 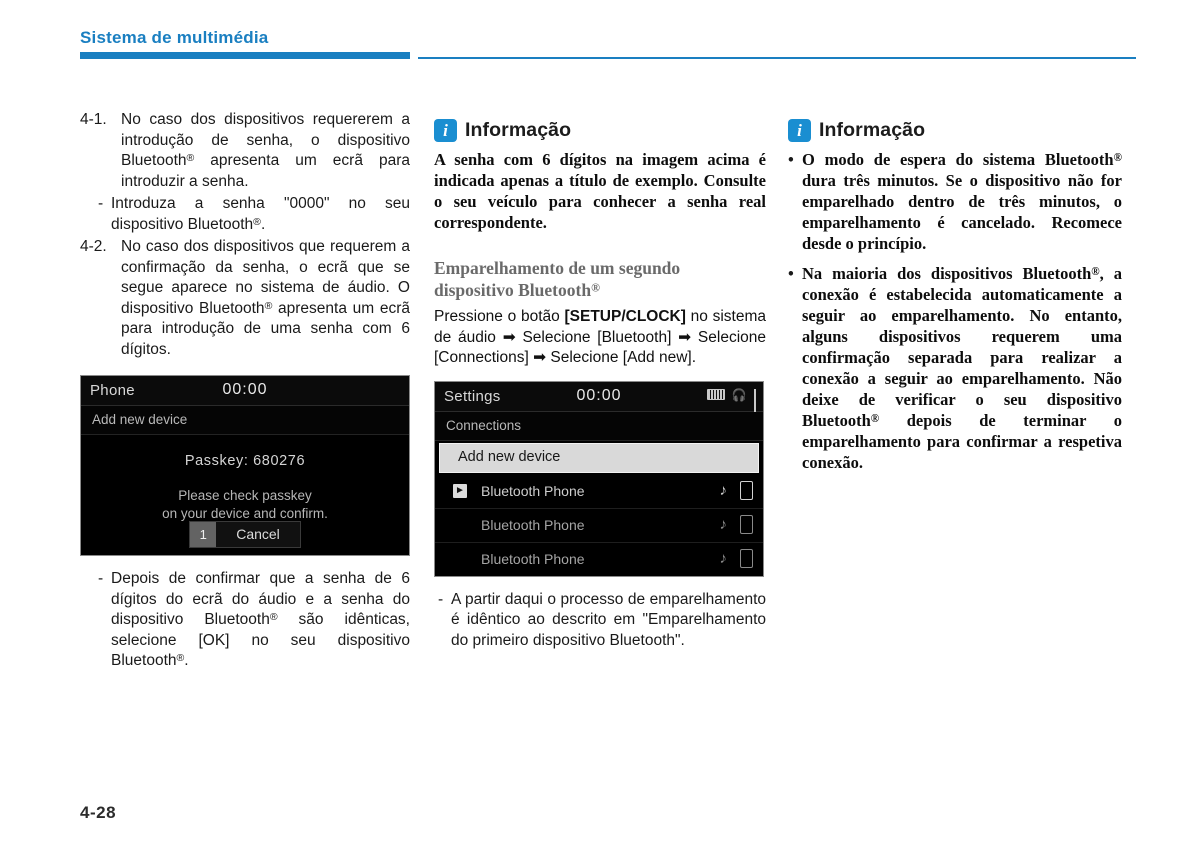 I want to click on list-item-bluetooth-phone-1: ► Bluetooth Phone ♪, so click(x=599, y=492).